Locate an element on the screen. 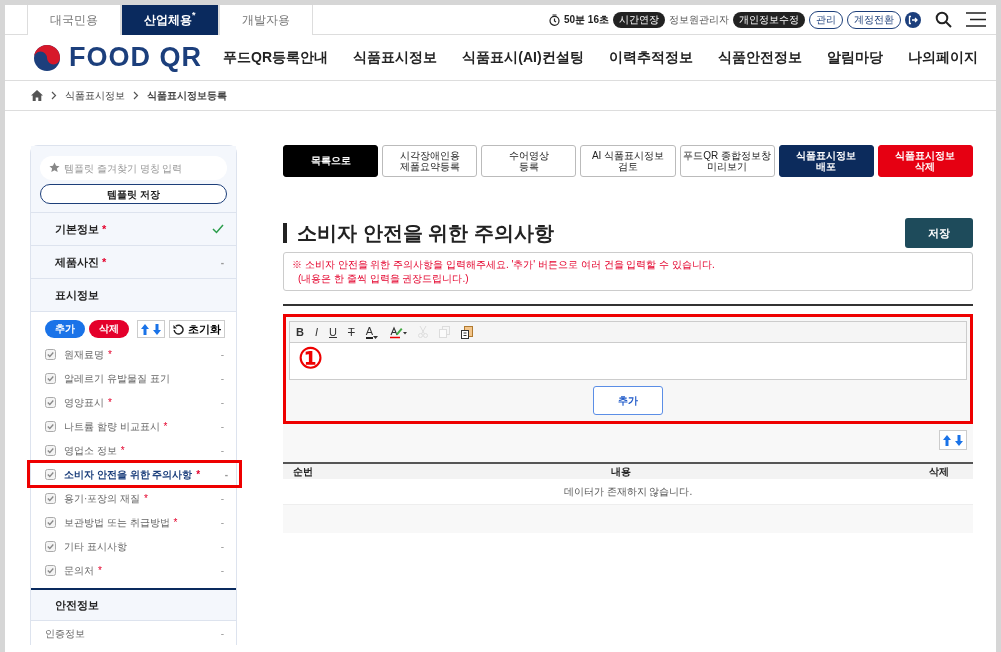  notice-text: ※ 소비자 안전을 위한 주의사항을 입력해주세요. '추가' 버튼으로 여러 건을 입력할 수 있습니다. is located at coordinates (504, 265).